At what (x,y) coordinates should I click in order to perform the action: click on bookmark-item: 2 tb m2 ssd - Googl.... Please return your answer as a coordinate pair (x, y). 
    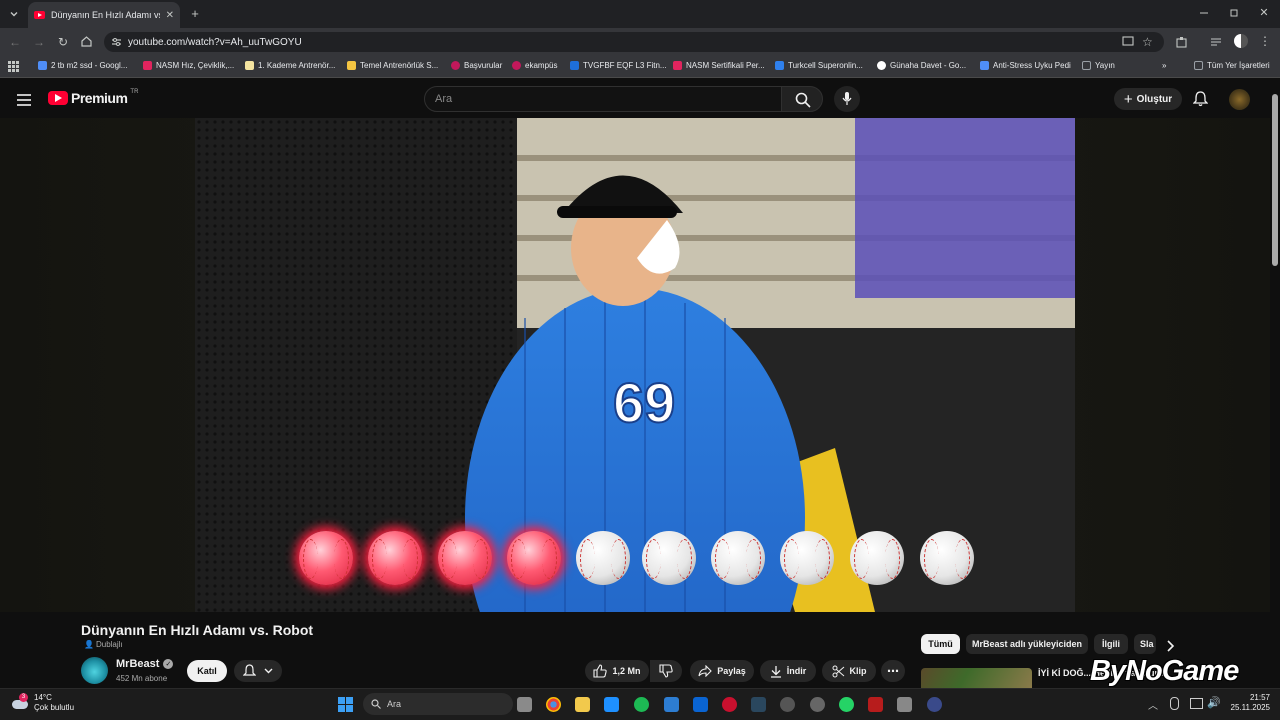
    Looking at the image, I should click on (82, 65).